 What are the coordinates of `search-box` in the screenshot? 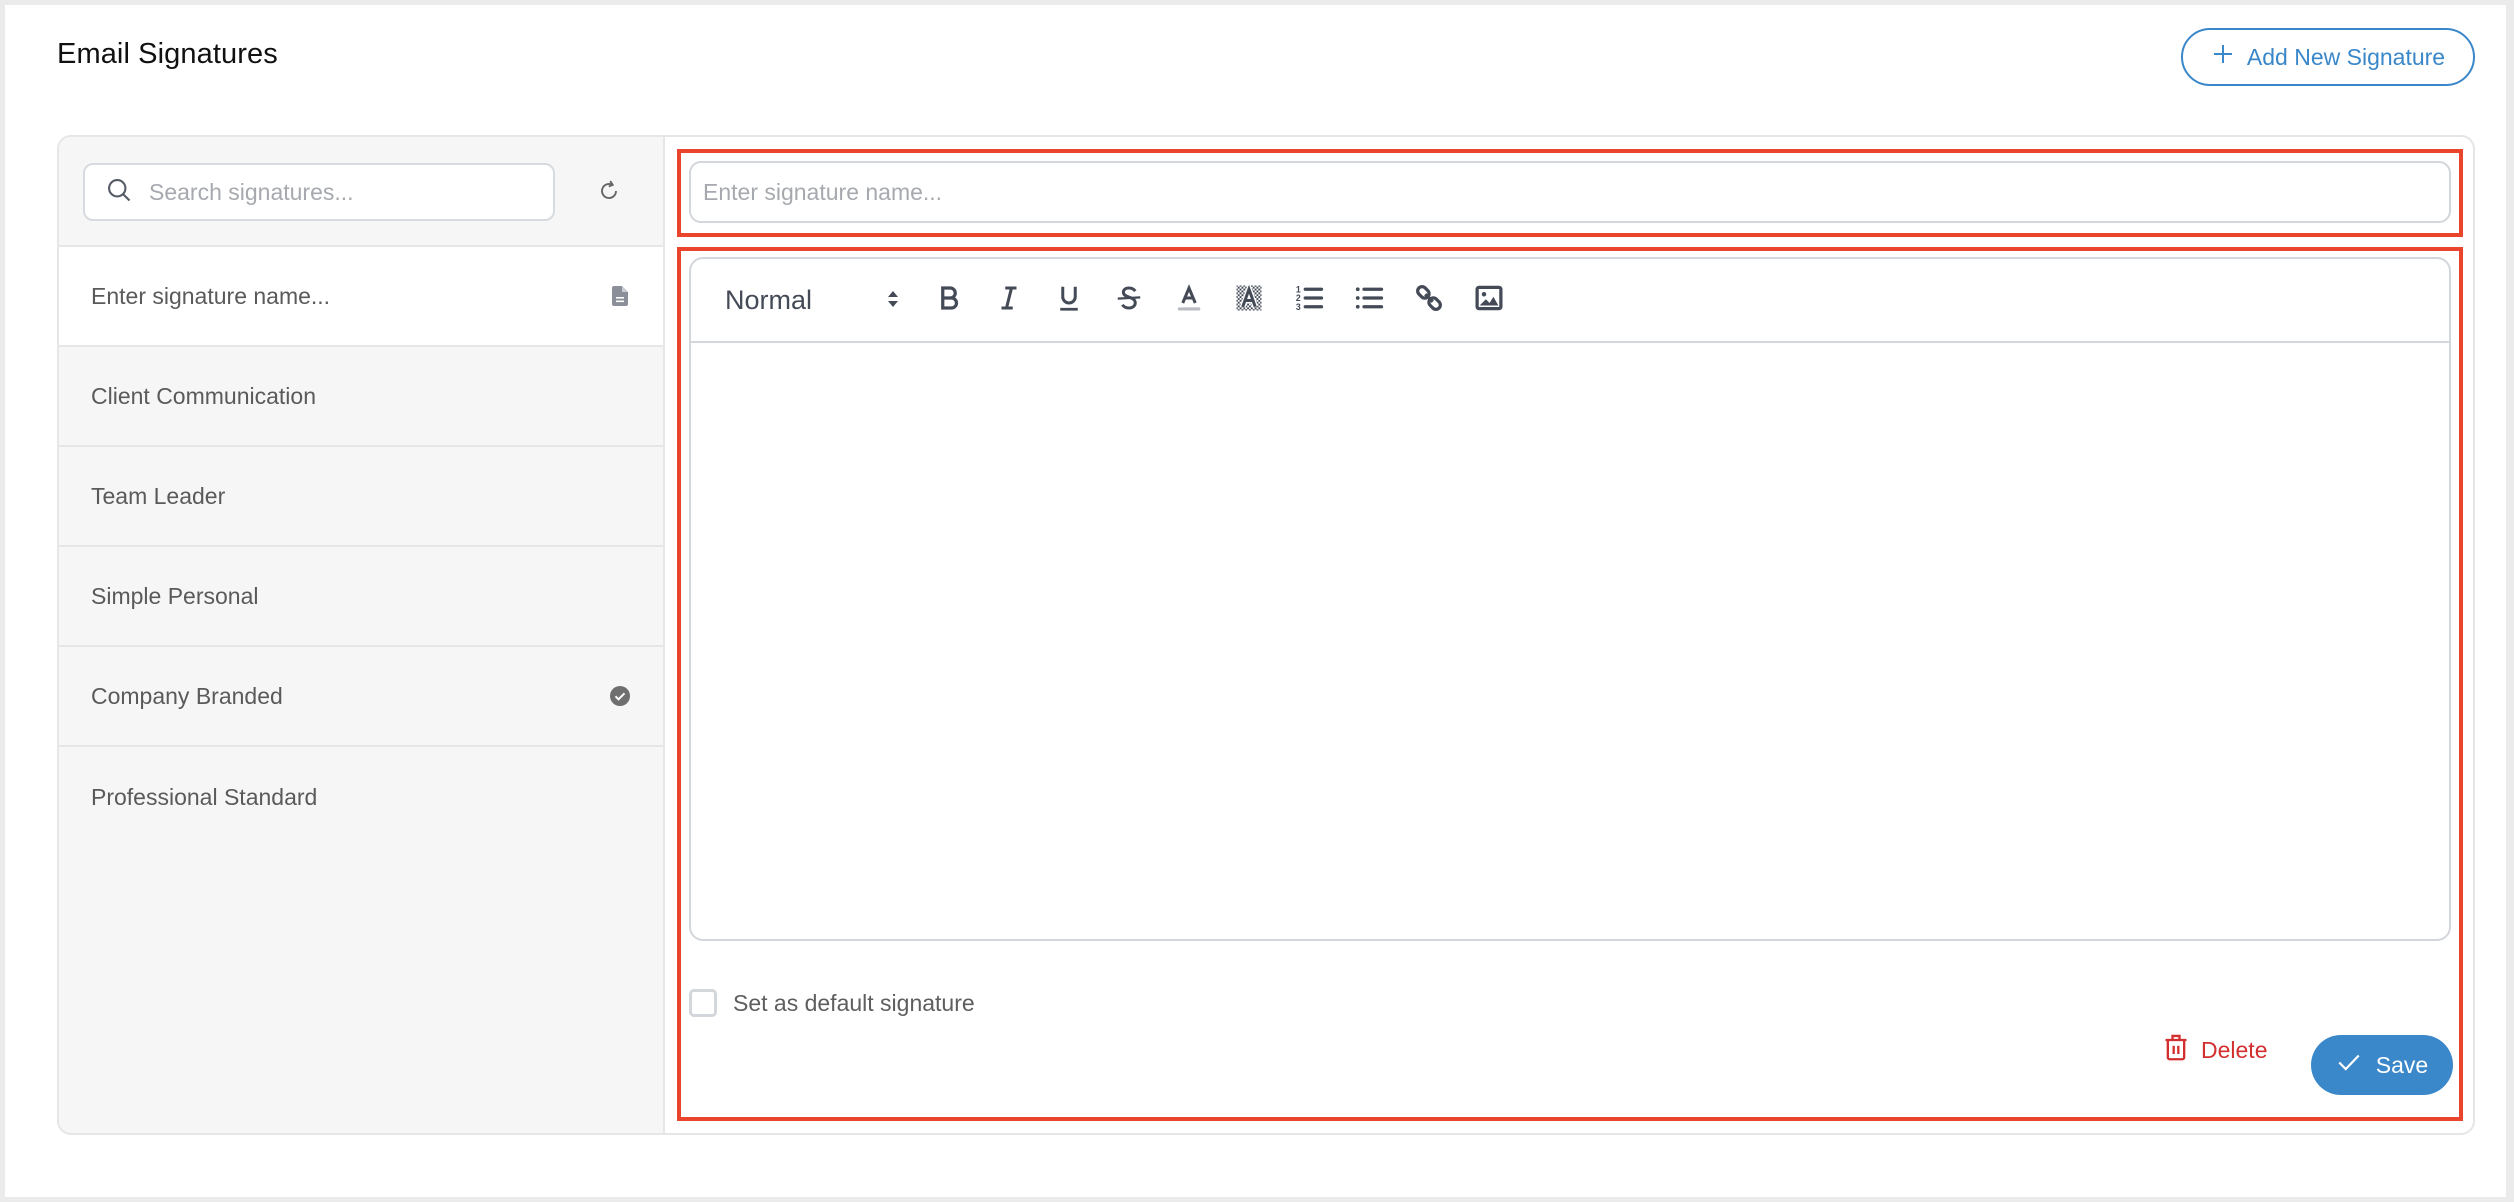 It's located at (319, 192).